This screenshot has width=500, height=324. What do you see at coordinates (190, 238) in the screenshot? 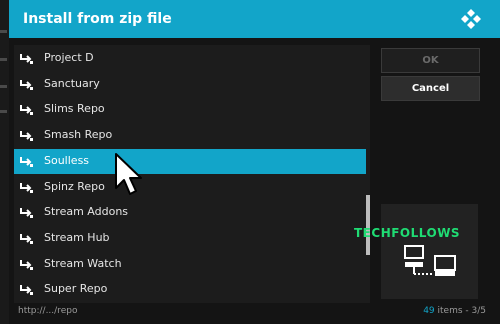
I see `list-item: Stream Hub` at bounding box center [190, 238].